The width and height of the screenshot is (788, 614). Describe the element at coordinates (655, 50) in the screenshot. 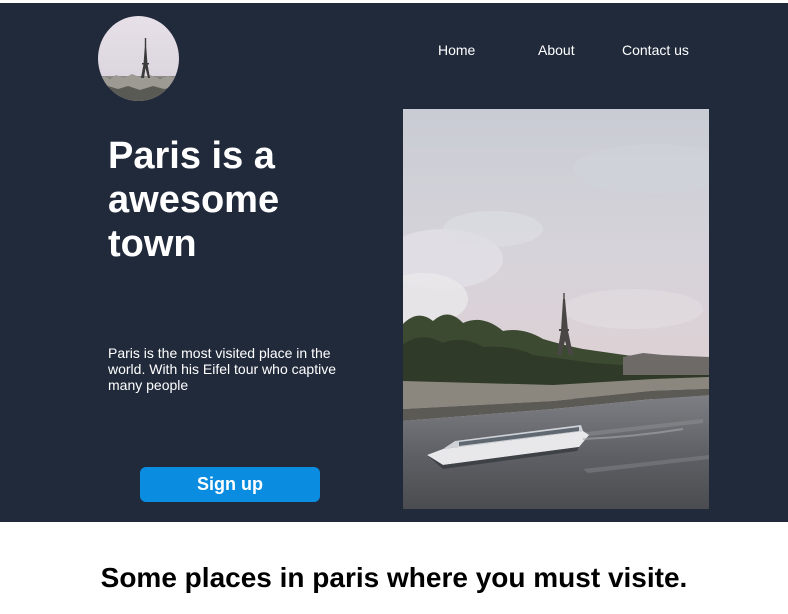

I see `nav-contact-link: Contact us` at that location.